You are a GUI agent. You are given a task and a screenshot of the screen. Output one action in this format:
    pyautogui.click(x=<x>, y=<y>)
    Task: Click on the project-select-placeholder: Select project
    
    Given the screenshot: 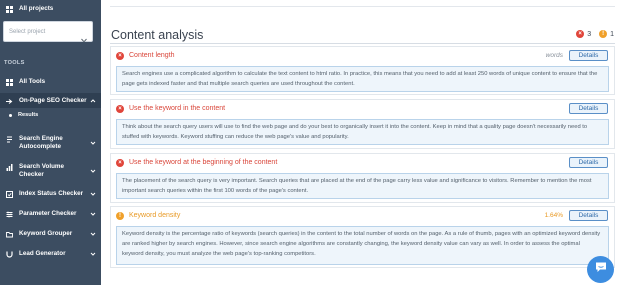 What is the action you would take?
    pyautogui.click(x=27, y=31)
    